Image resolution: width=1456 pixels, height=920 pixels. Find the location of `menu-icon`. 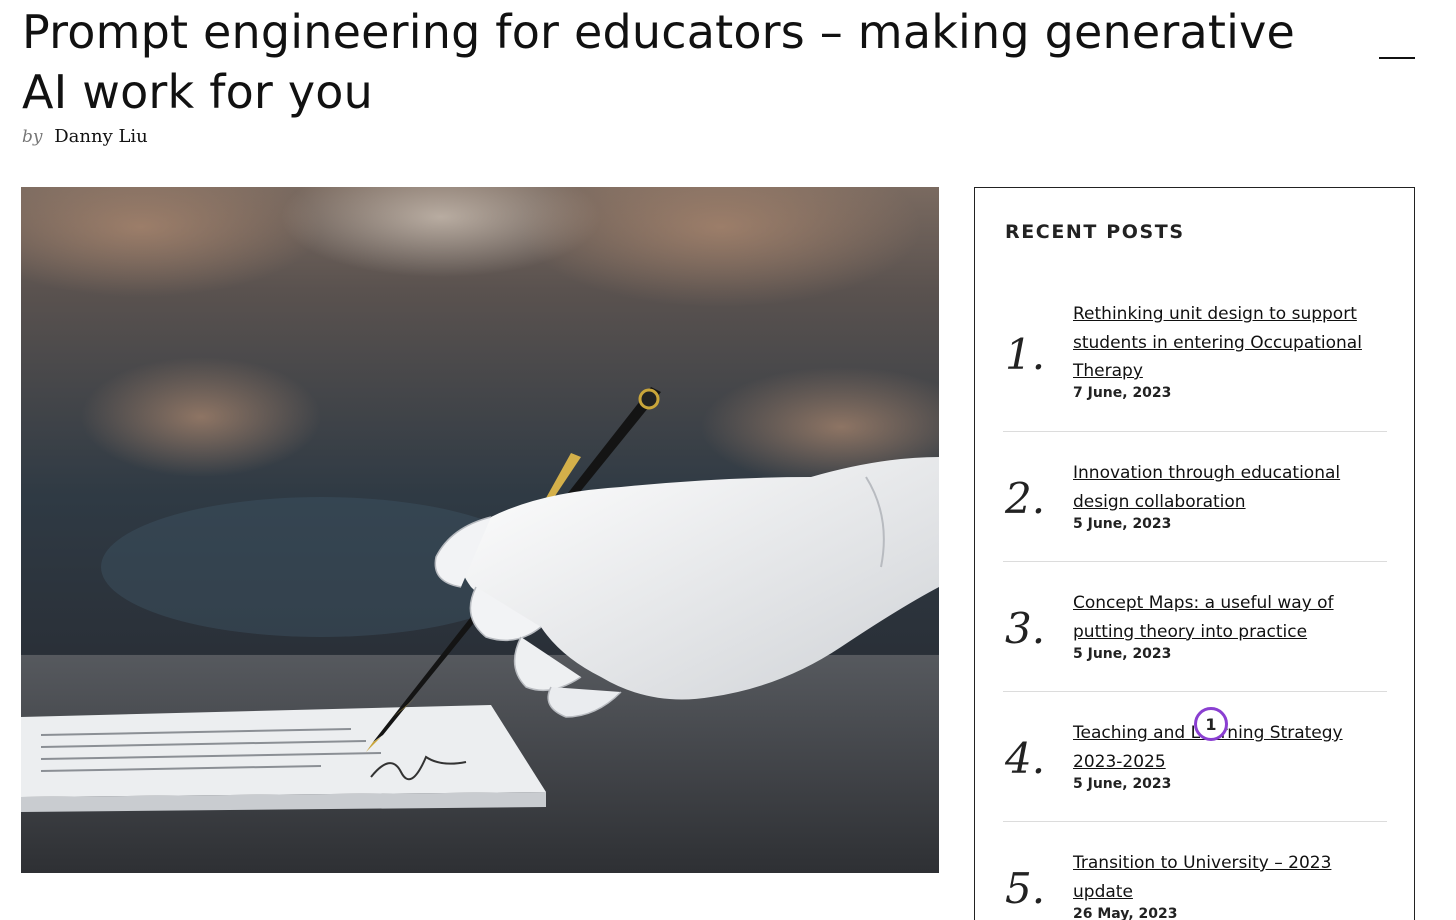

menu-icon is located at coordinates (1397, 58).